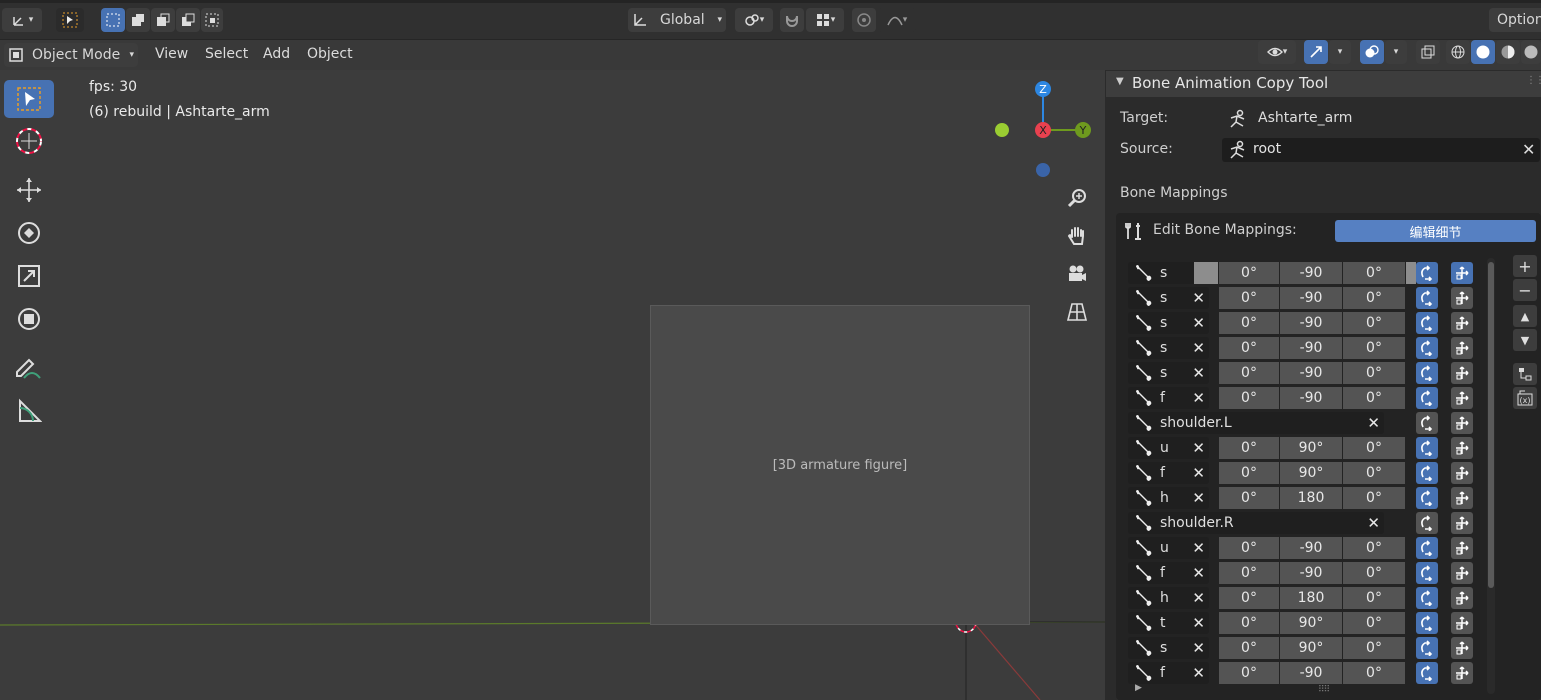  I want to click on tool-cursor, so click(29, 141).